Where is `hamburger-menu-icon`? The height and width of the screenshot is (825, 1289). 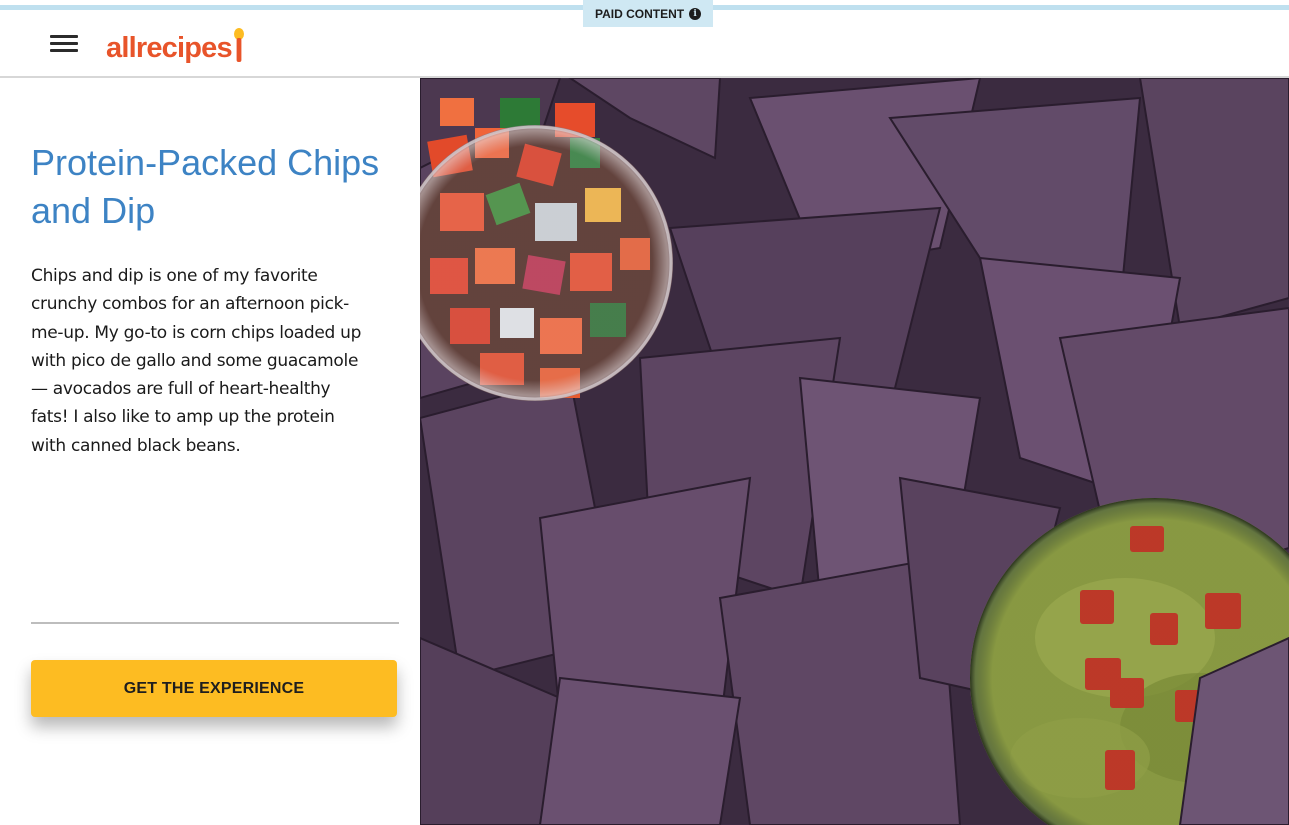 hamburger-menu-icon is located at coordinates (64, 44).